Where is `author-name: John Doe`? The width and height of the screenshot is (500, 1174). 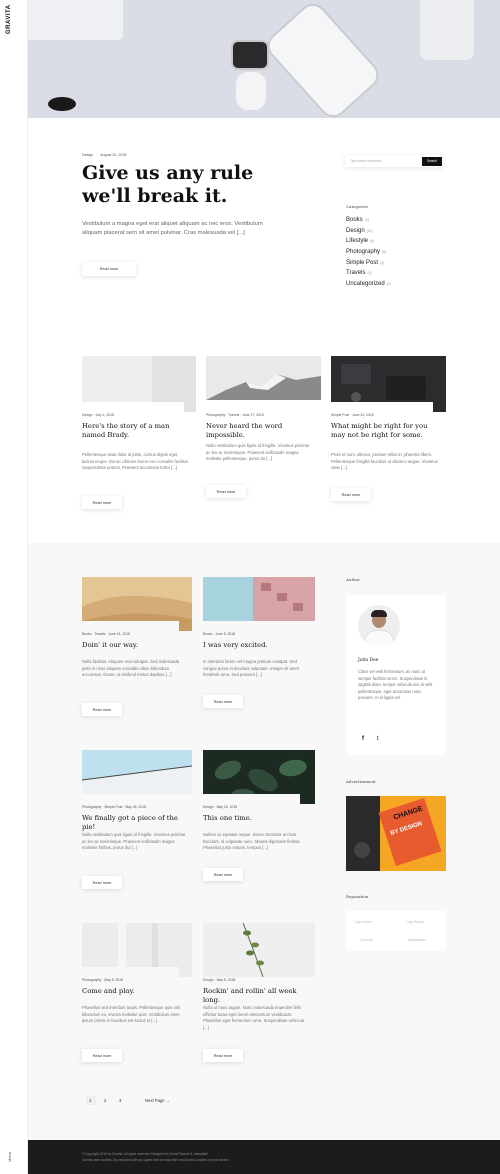
author-name: John Doe is located at coordinates (368, 660).